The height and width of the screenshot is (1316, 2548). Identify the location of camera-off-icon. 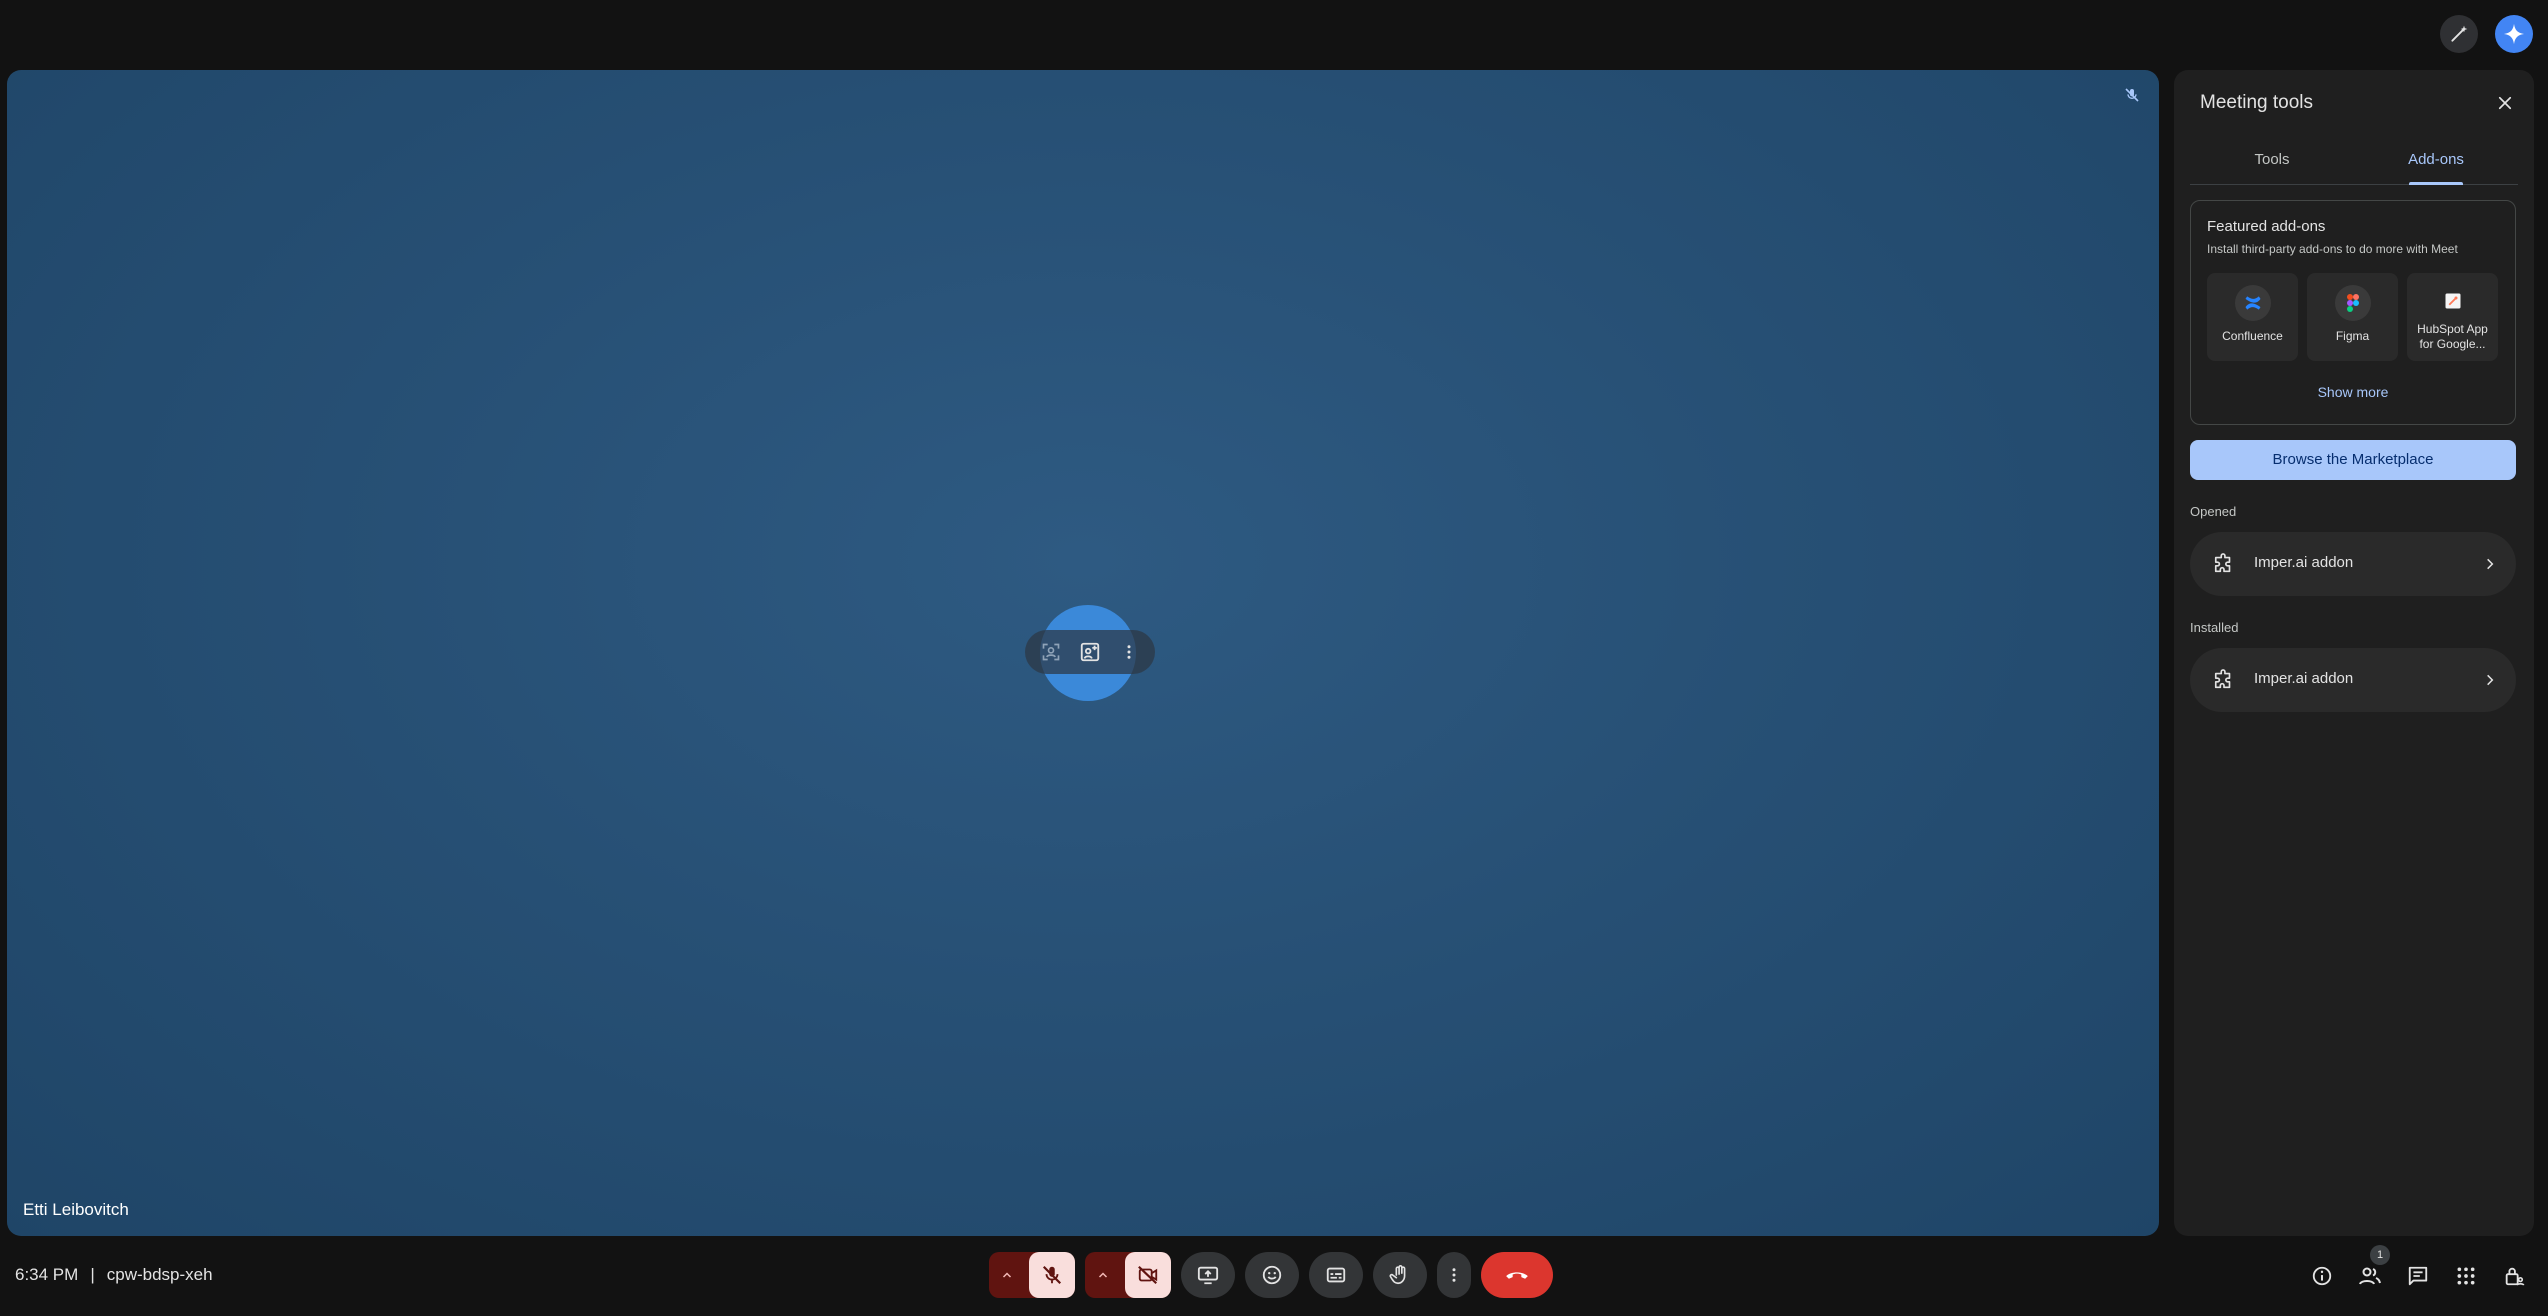
(1148, 1275).